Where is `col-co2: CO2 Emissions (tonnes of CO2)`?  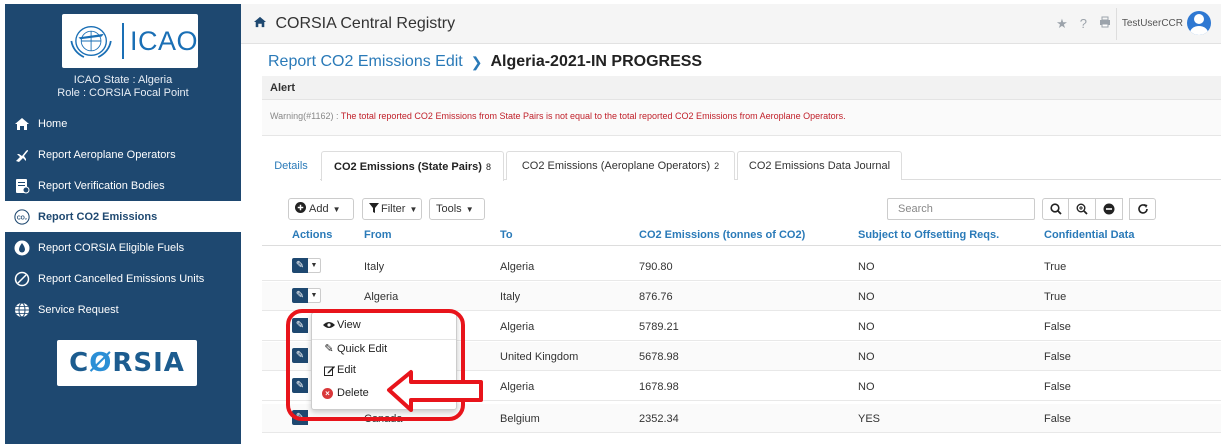
col-co2: CO2 Emissions (tonnes of CO2) is located at coordinates (722, 235).